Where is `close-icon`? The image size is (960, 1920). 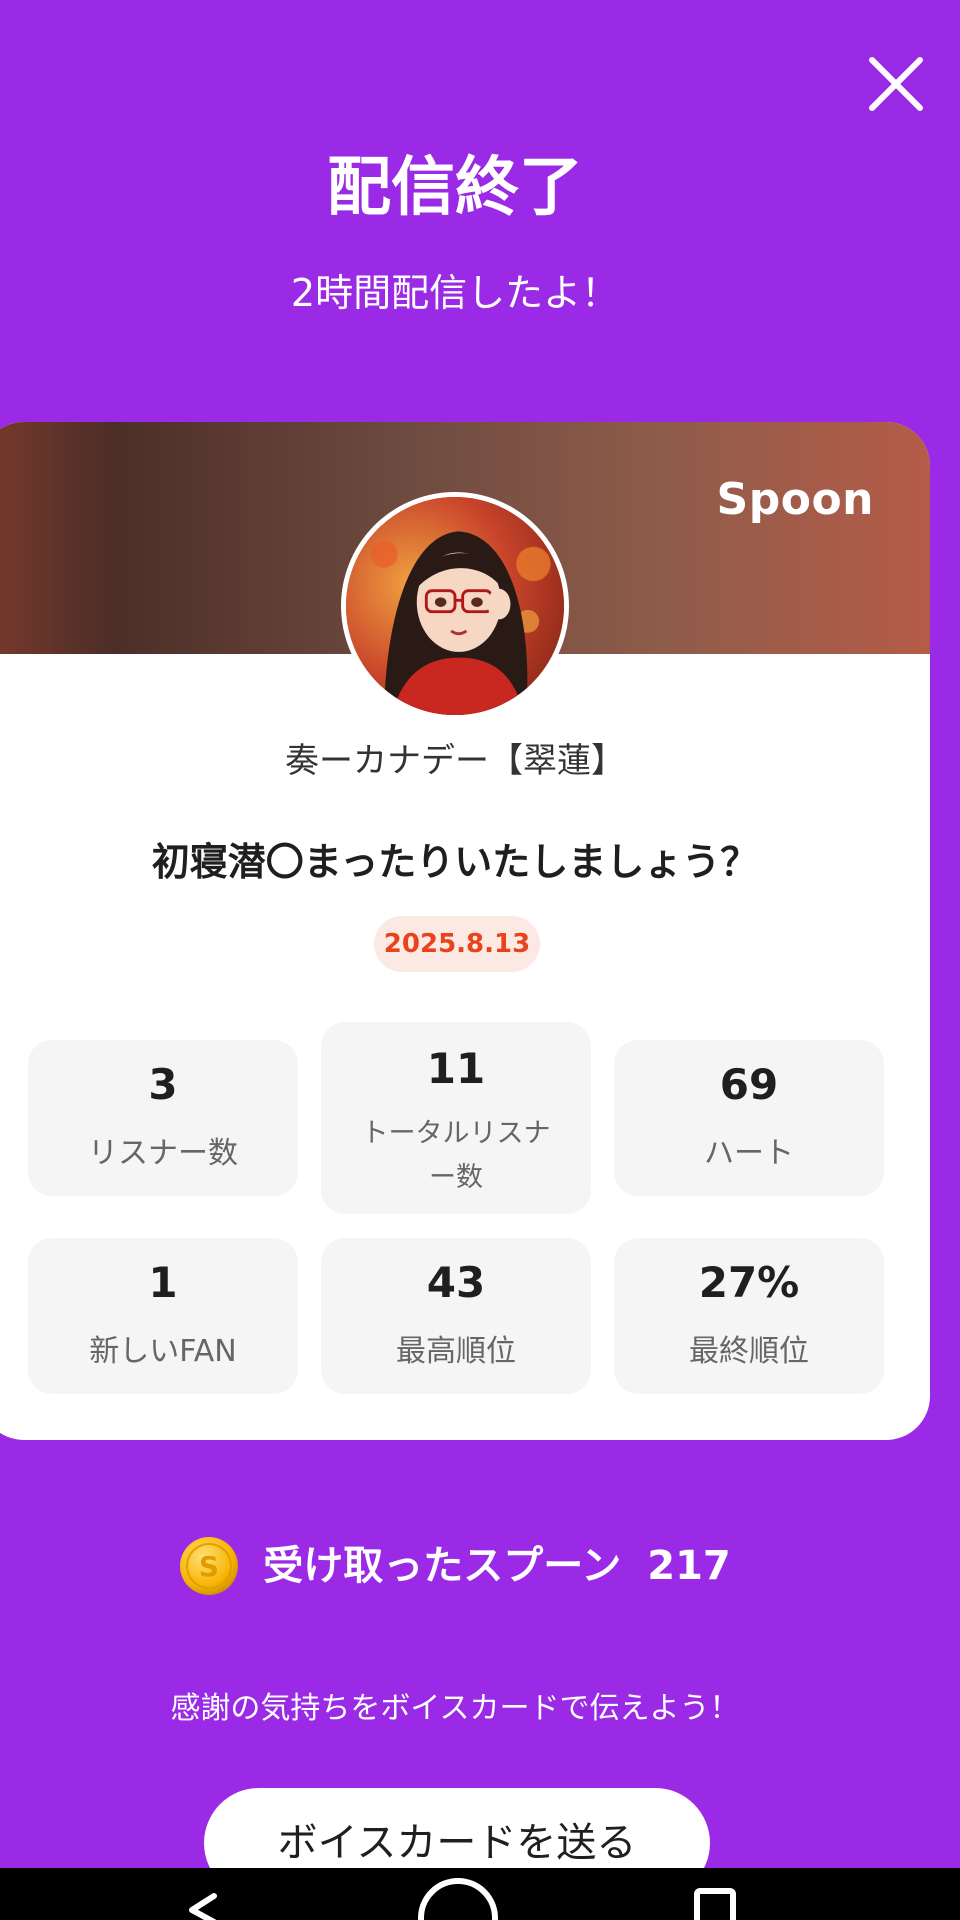
close-icon is located at coordinates (896, 84).